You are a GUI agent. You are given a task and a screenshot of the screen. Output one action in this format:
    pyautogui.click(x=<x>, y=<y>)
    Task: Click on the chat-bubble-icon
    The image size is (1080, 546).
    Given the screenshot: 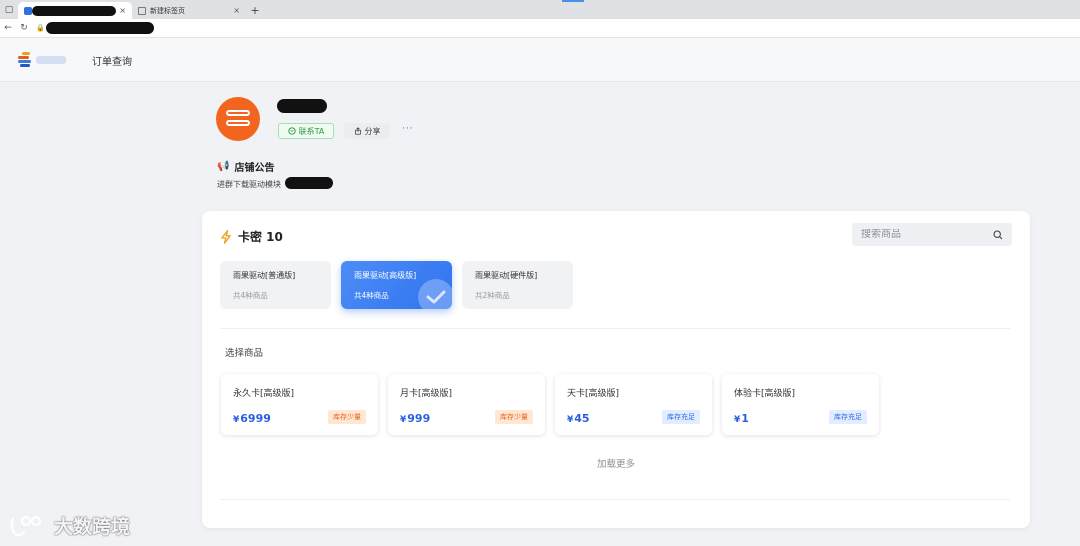 What is the action you would take?
    pyautogui.click(x=291, y=131)
    